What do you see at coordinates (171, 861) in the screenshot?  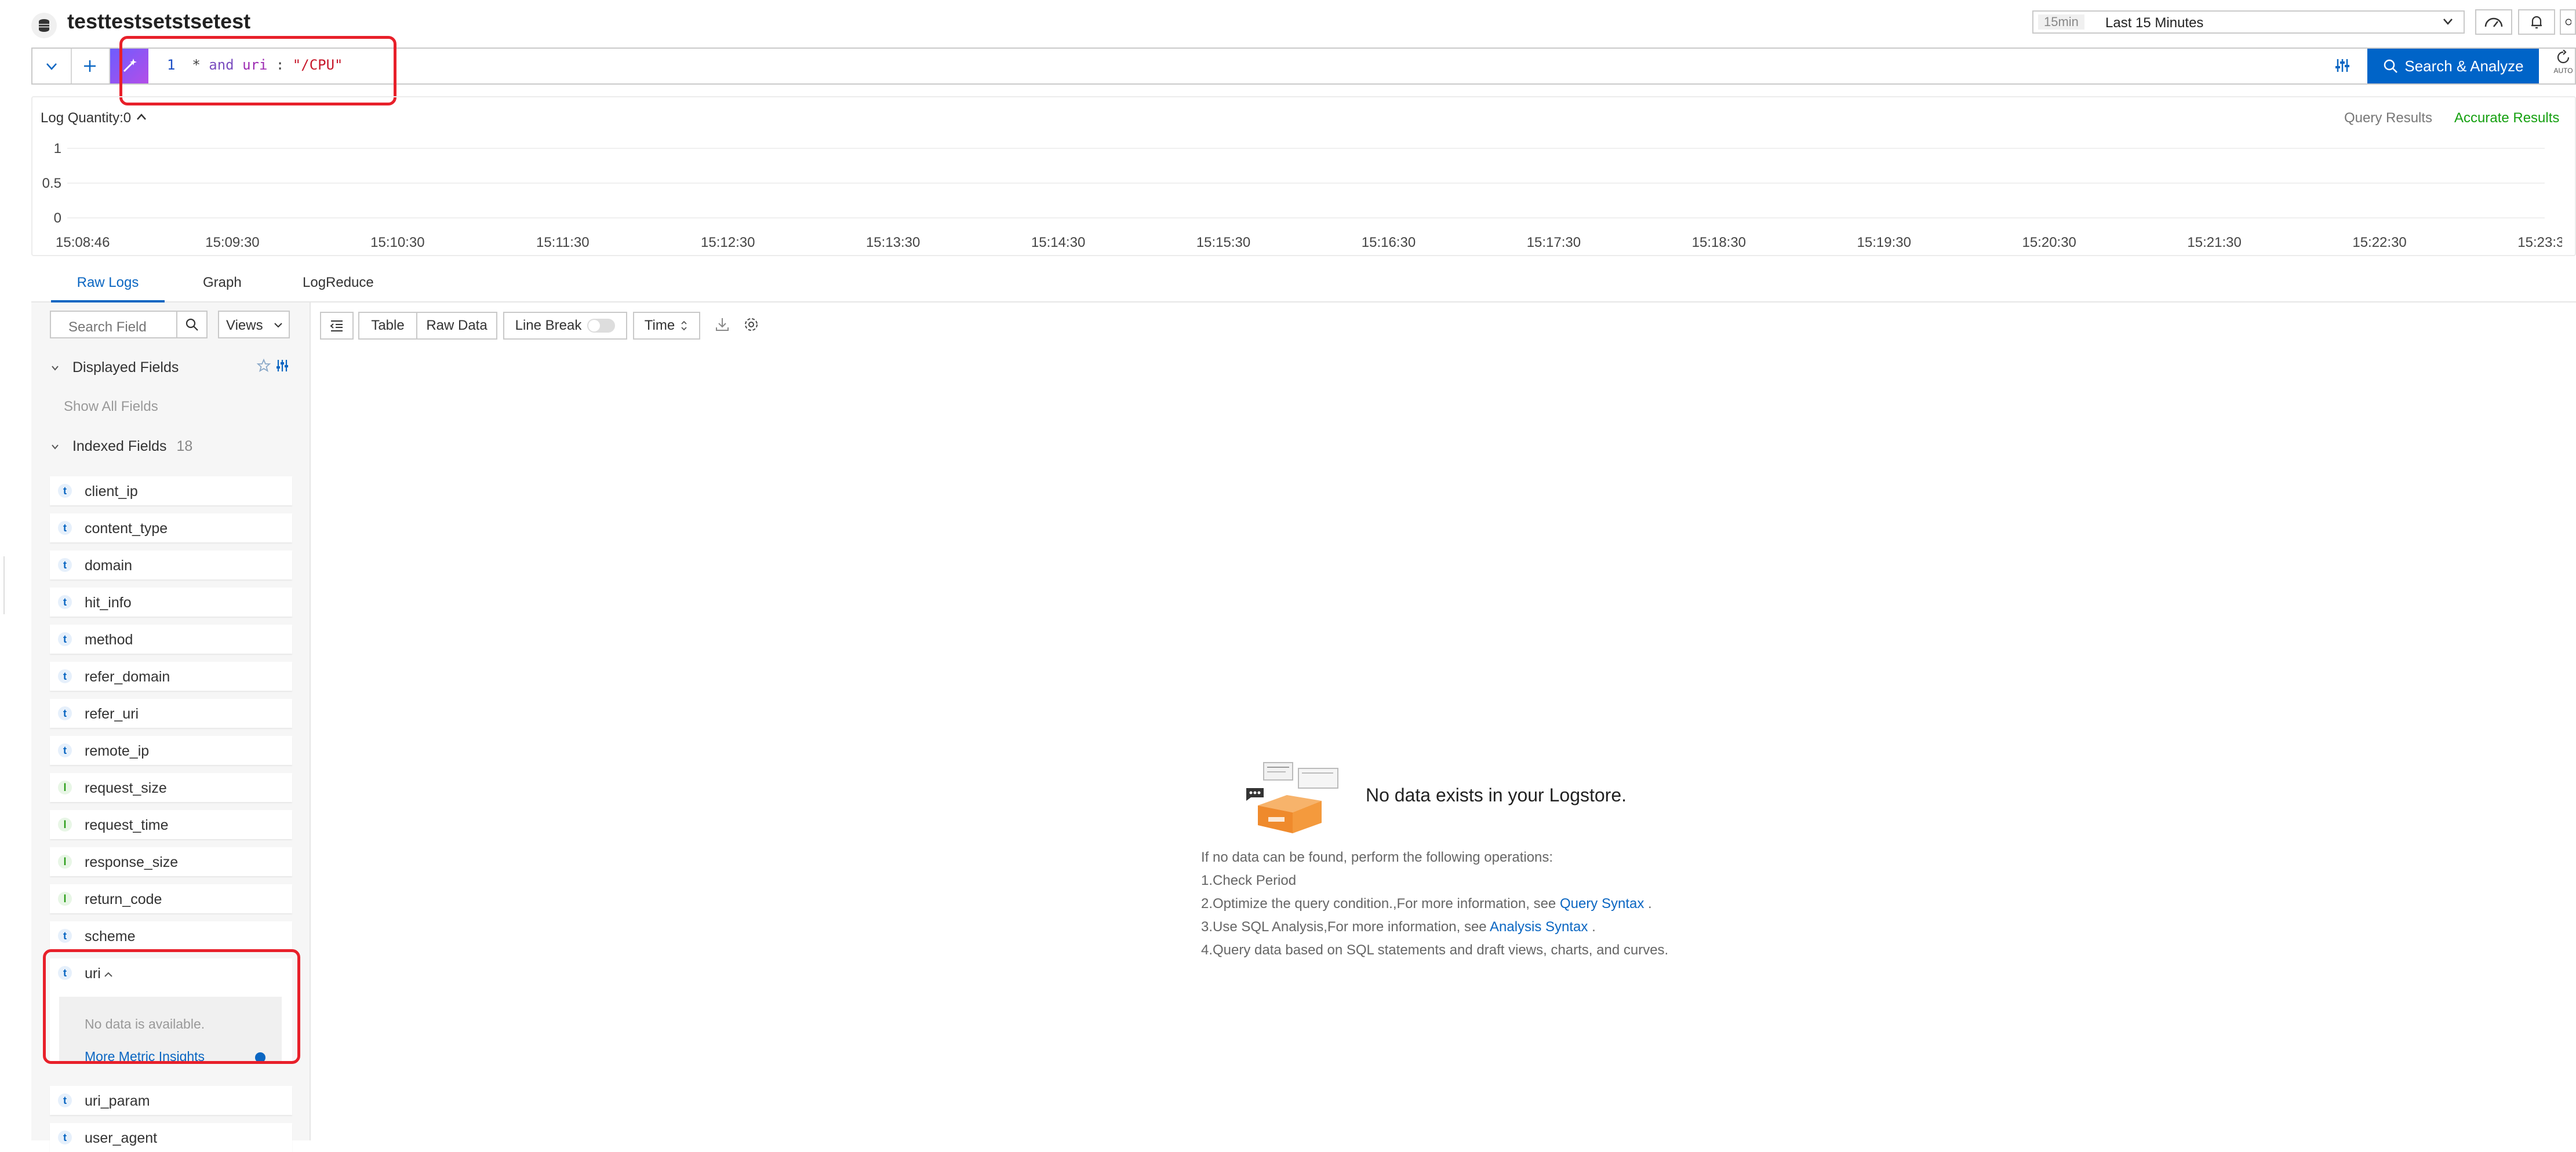 I see `field-item-response-size: l response_size` at bounding box center [171, 861].